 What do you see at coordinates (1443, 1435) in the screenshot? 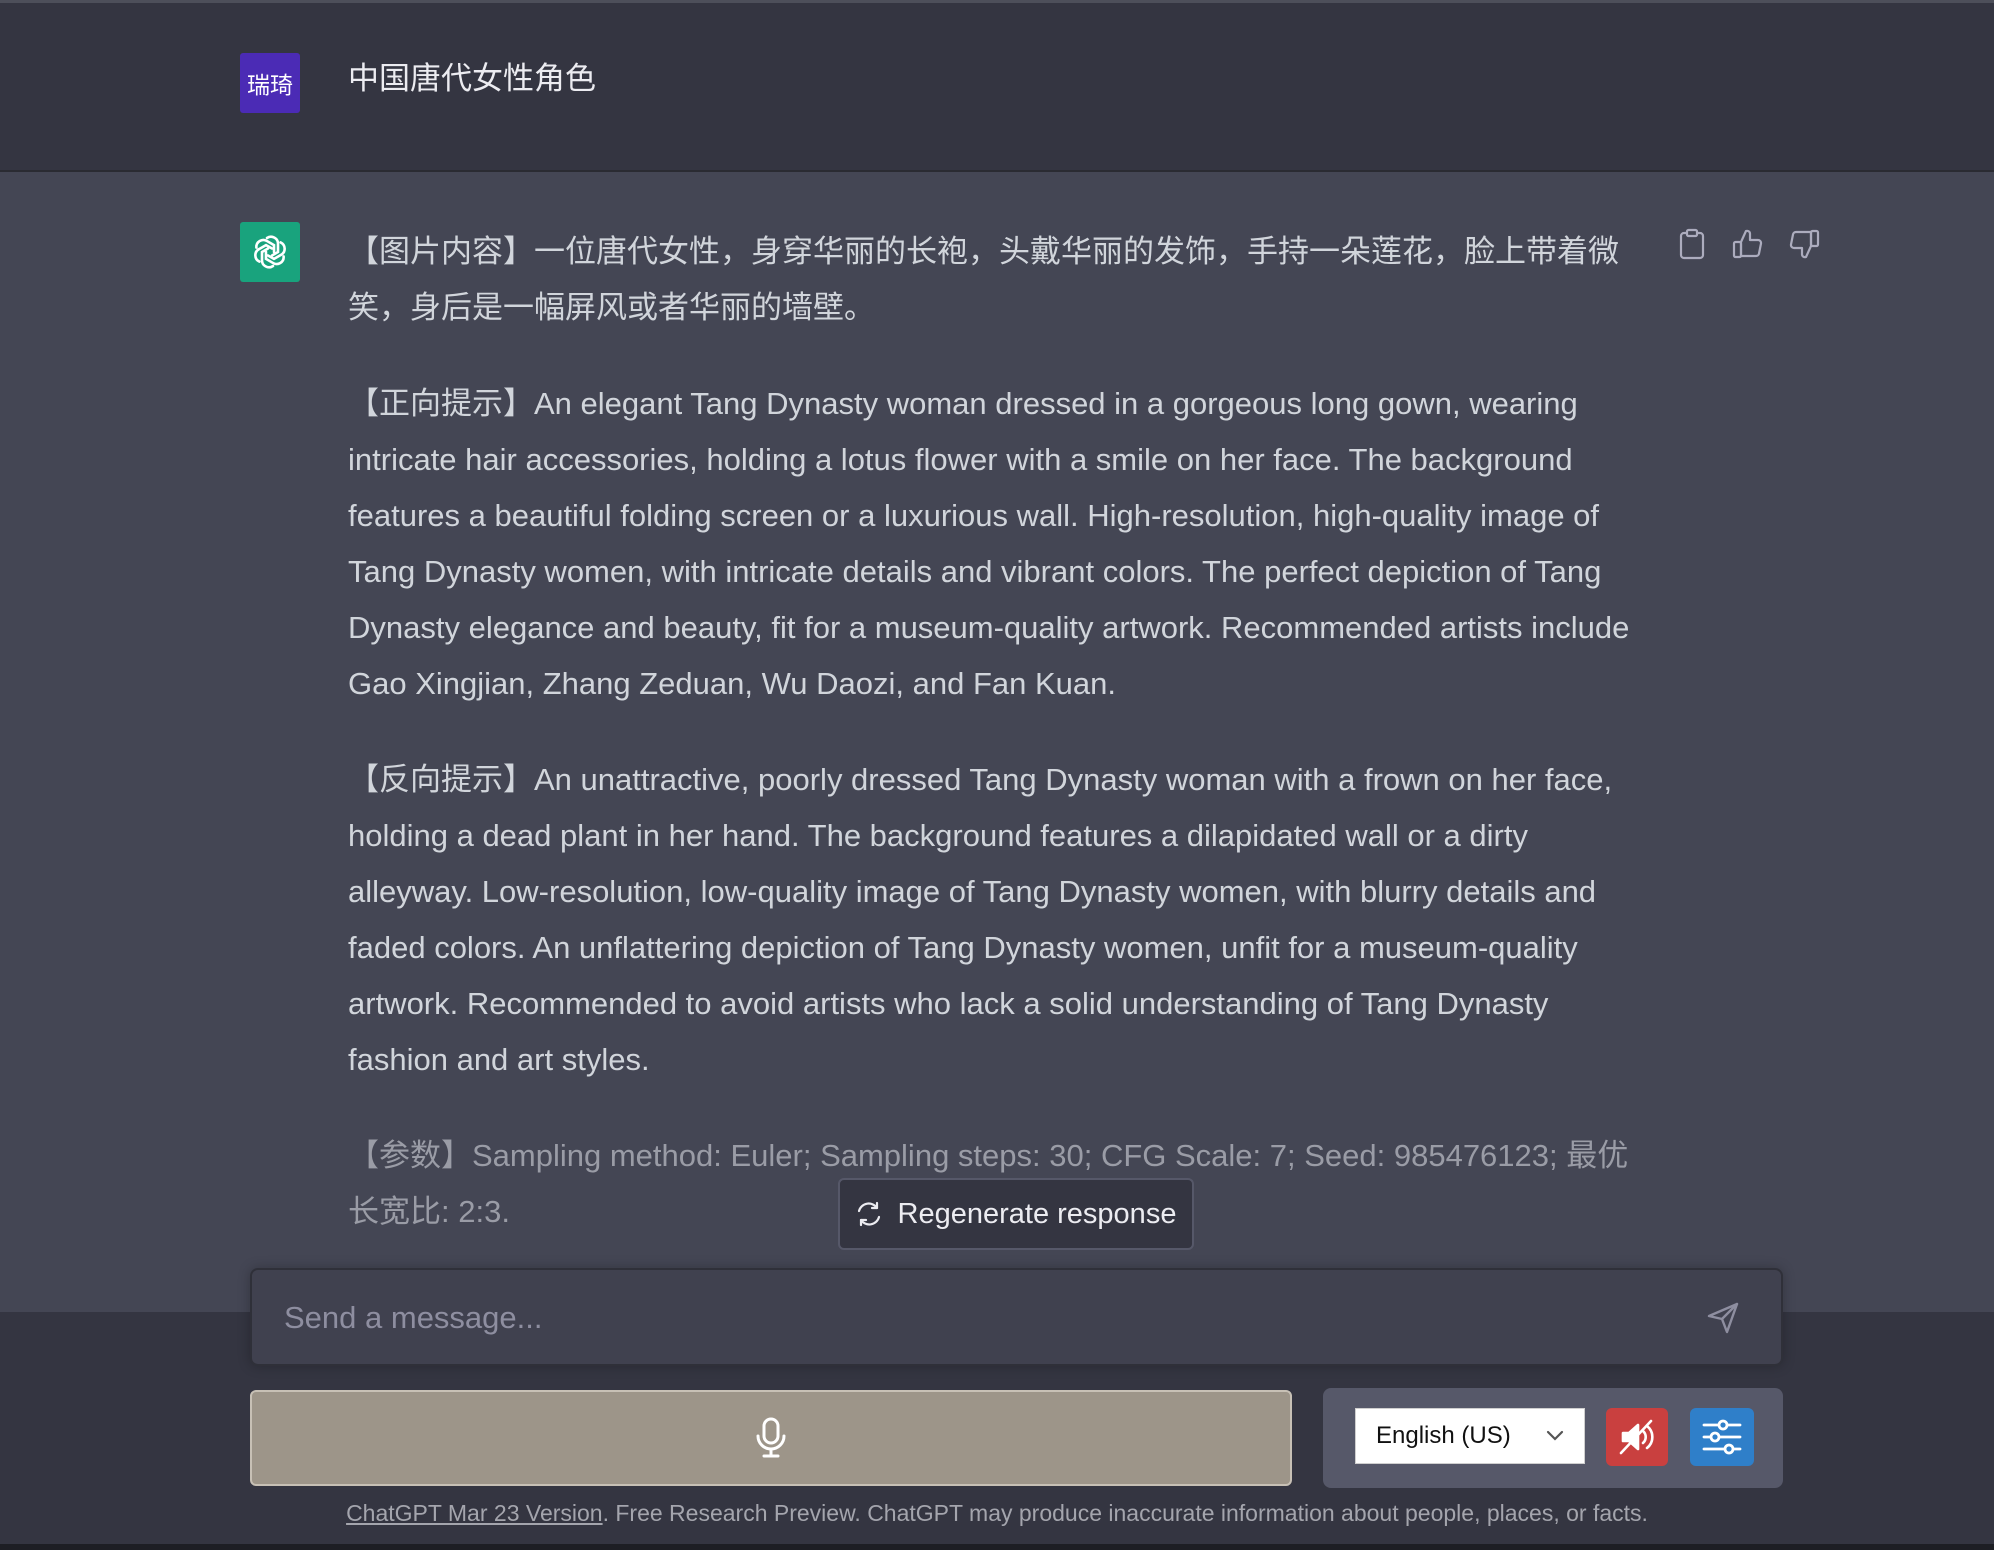
I see `language-selected: English (US)` at bounding box center [1443, 1435].